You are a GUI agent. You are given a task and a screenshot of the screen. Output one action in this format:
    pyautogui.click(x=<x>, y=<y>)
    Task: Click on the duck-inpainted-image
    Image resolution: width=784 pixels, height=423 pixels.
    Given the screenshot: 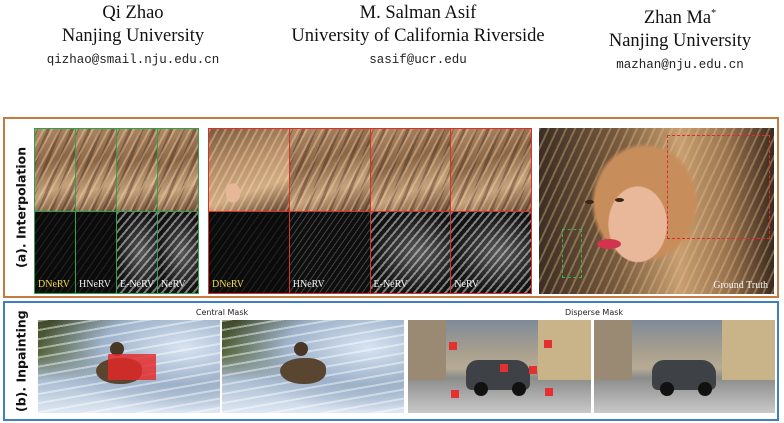 What is the action you would take?
    pyautogui.click(x=313, y=366)
    